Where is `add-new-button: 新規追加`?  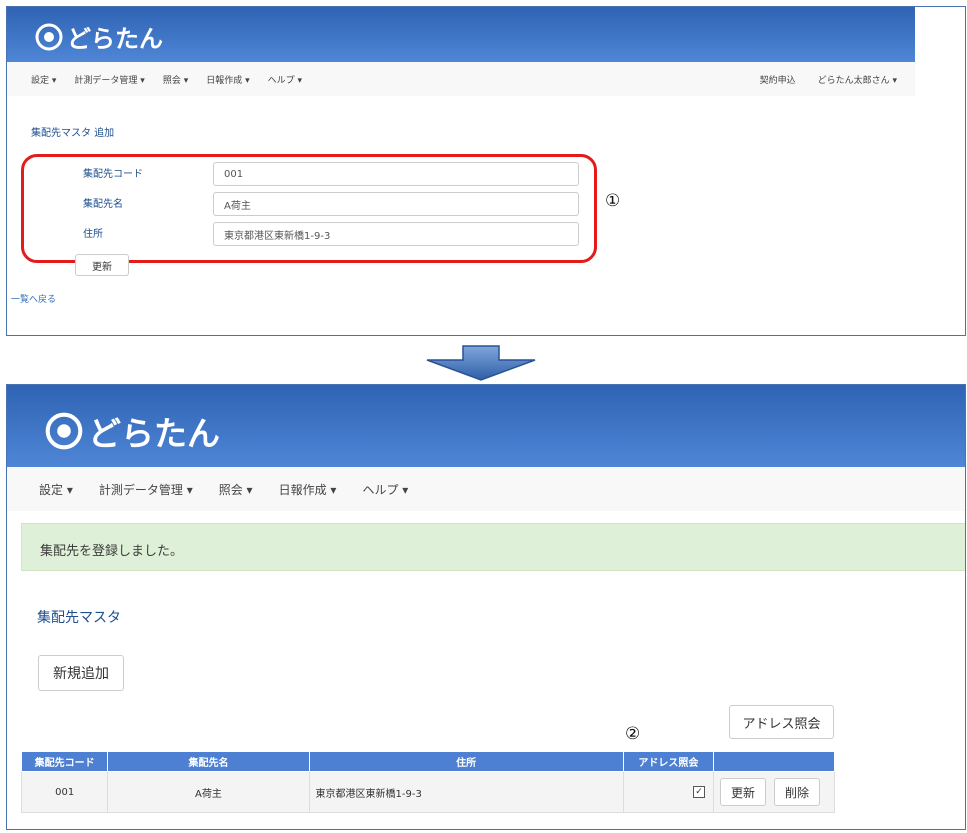
add-new-button: 新規追加 is located at coordinates (81, 673).